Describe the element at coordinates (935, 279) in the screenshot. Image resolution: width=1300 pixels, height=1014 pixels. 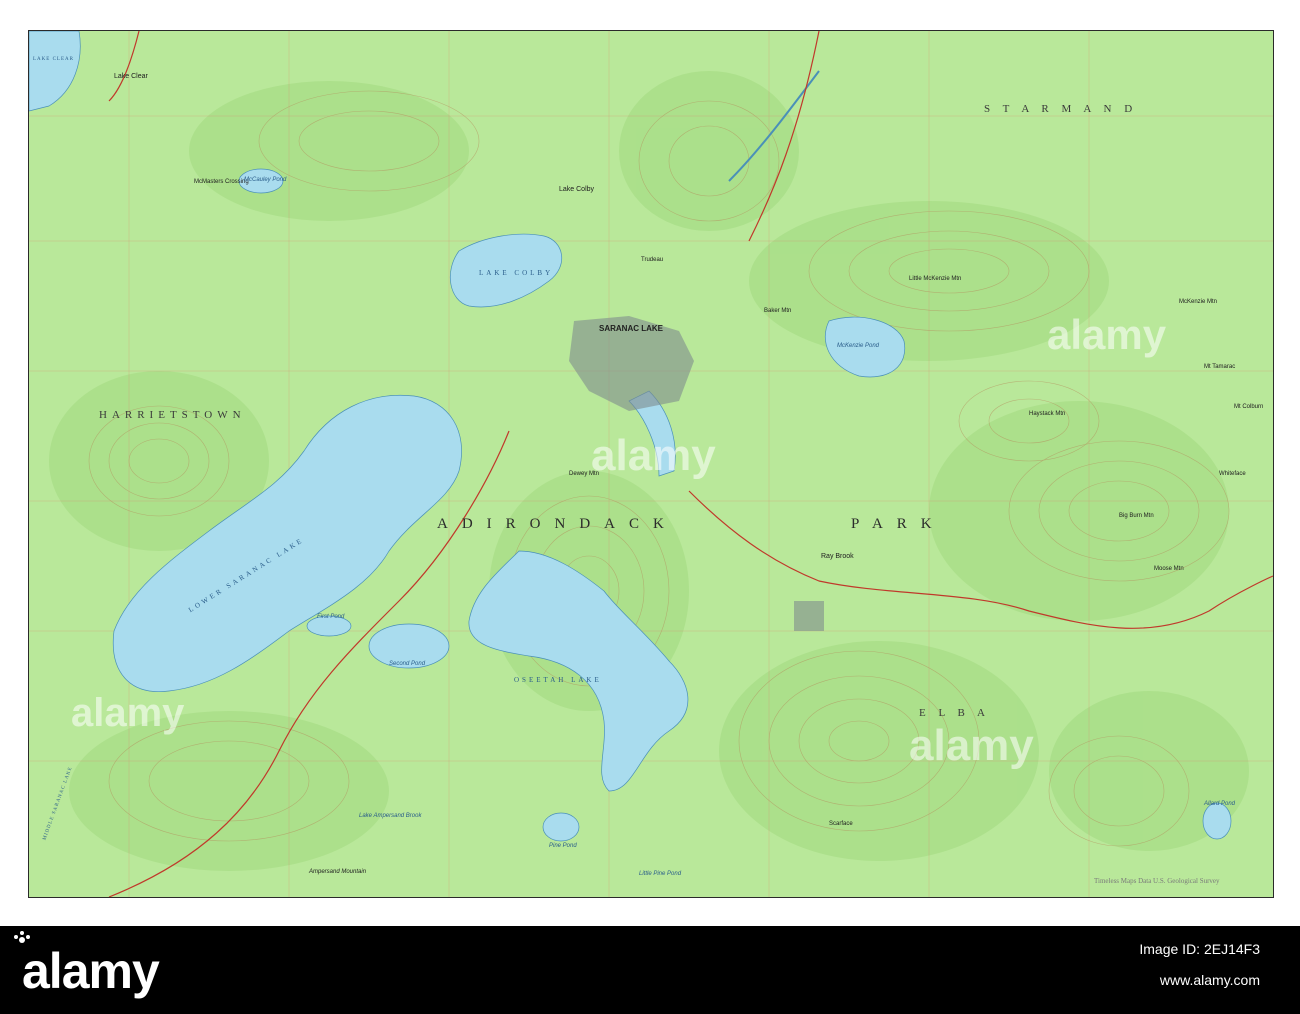
I see `peak-little-mckenzie: Little McKenzie Mtn` at that location.